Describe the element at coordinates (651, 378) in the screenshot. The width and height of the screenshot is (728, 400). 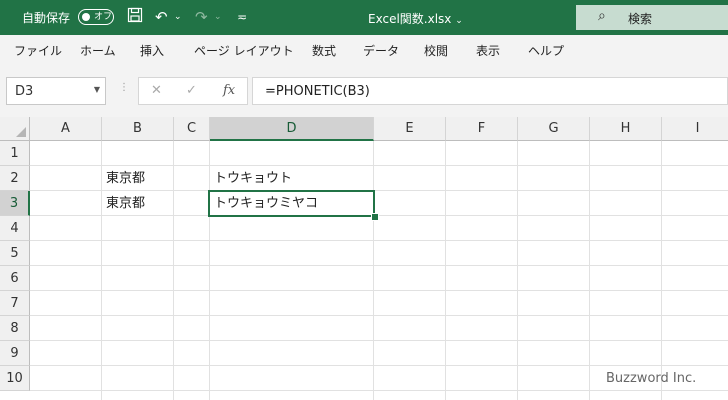
I see `watermark: Buzzword Inc.` at that location.